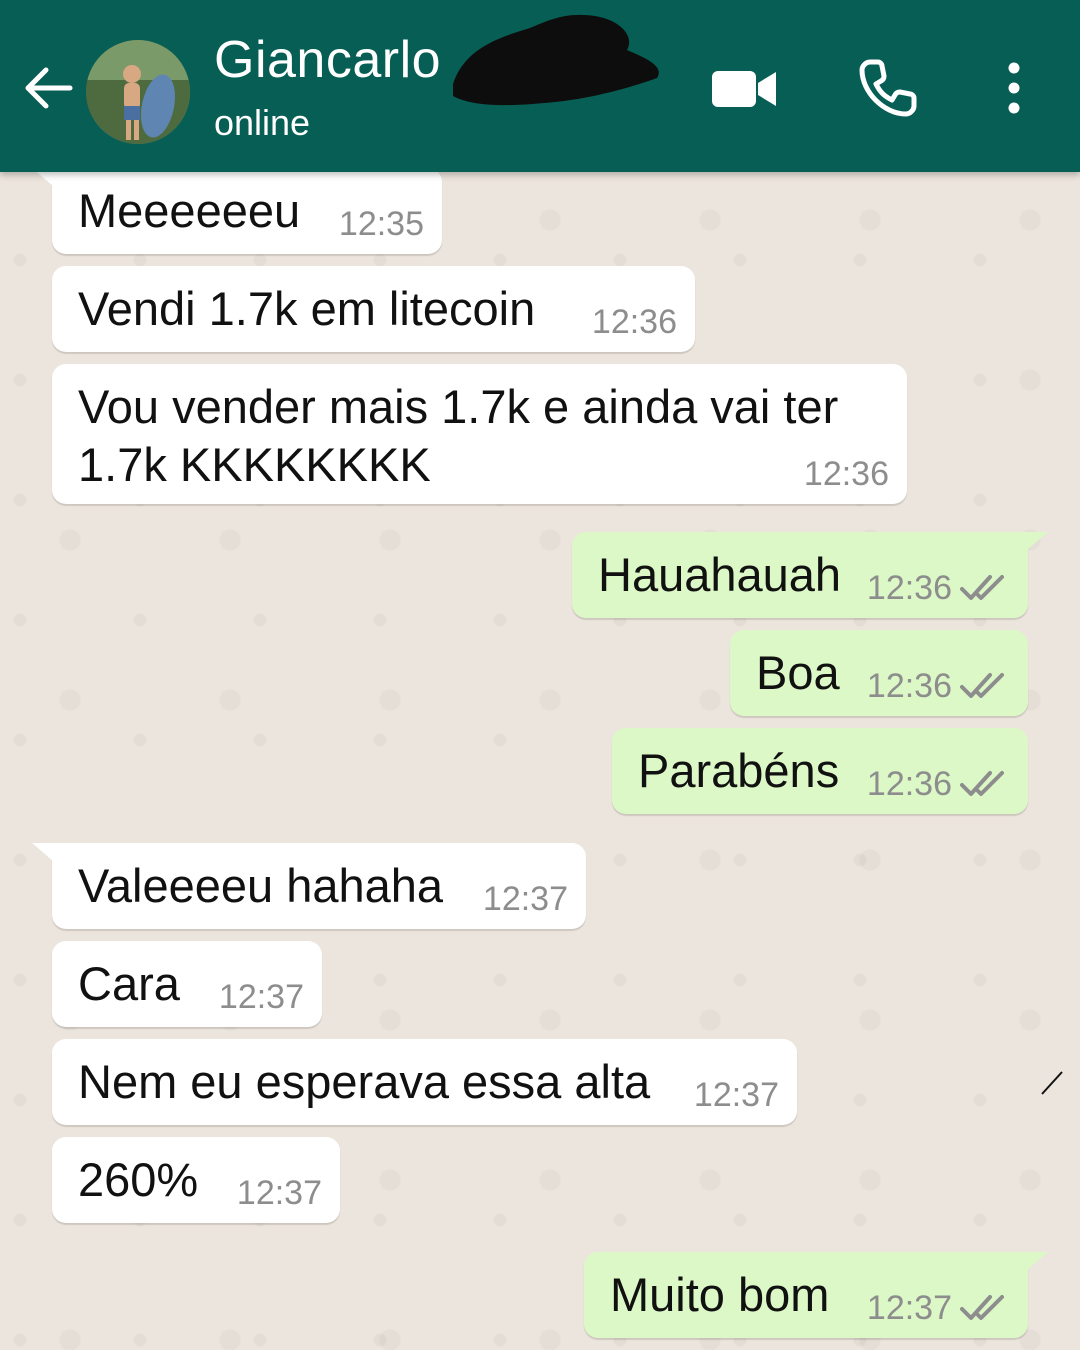 This screenshot has width=1080, height=1350. I want to click on message-outgoing: Parabéns 12:36, so click(820, 771).